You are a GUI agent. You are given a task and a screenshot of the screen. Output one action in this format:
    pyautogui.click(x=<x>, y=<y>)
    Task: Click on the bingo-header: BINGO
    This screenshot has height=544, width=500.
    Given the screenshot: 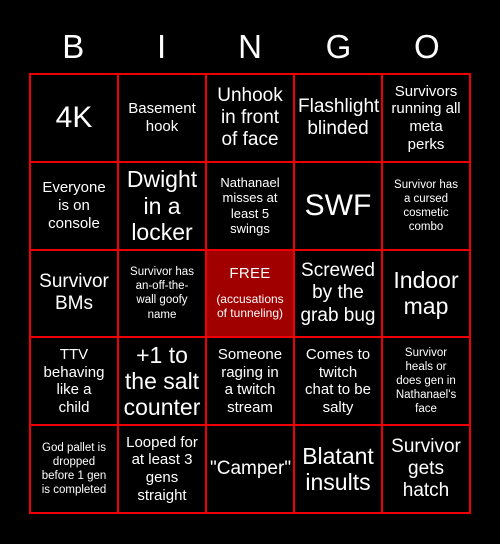 What is the action you would take?
    pyautogui.click(x=250, y=46)
    